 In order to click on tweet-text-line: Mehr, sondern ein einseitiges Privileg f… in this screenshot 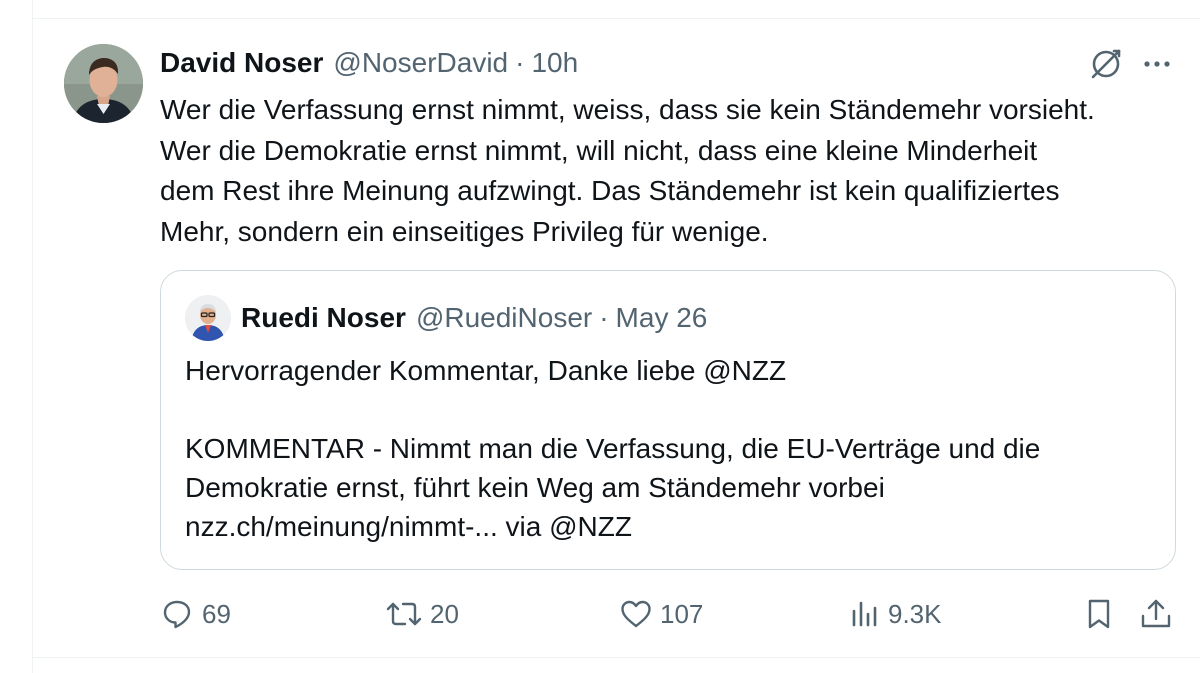, I will do `click(464, 231)`.